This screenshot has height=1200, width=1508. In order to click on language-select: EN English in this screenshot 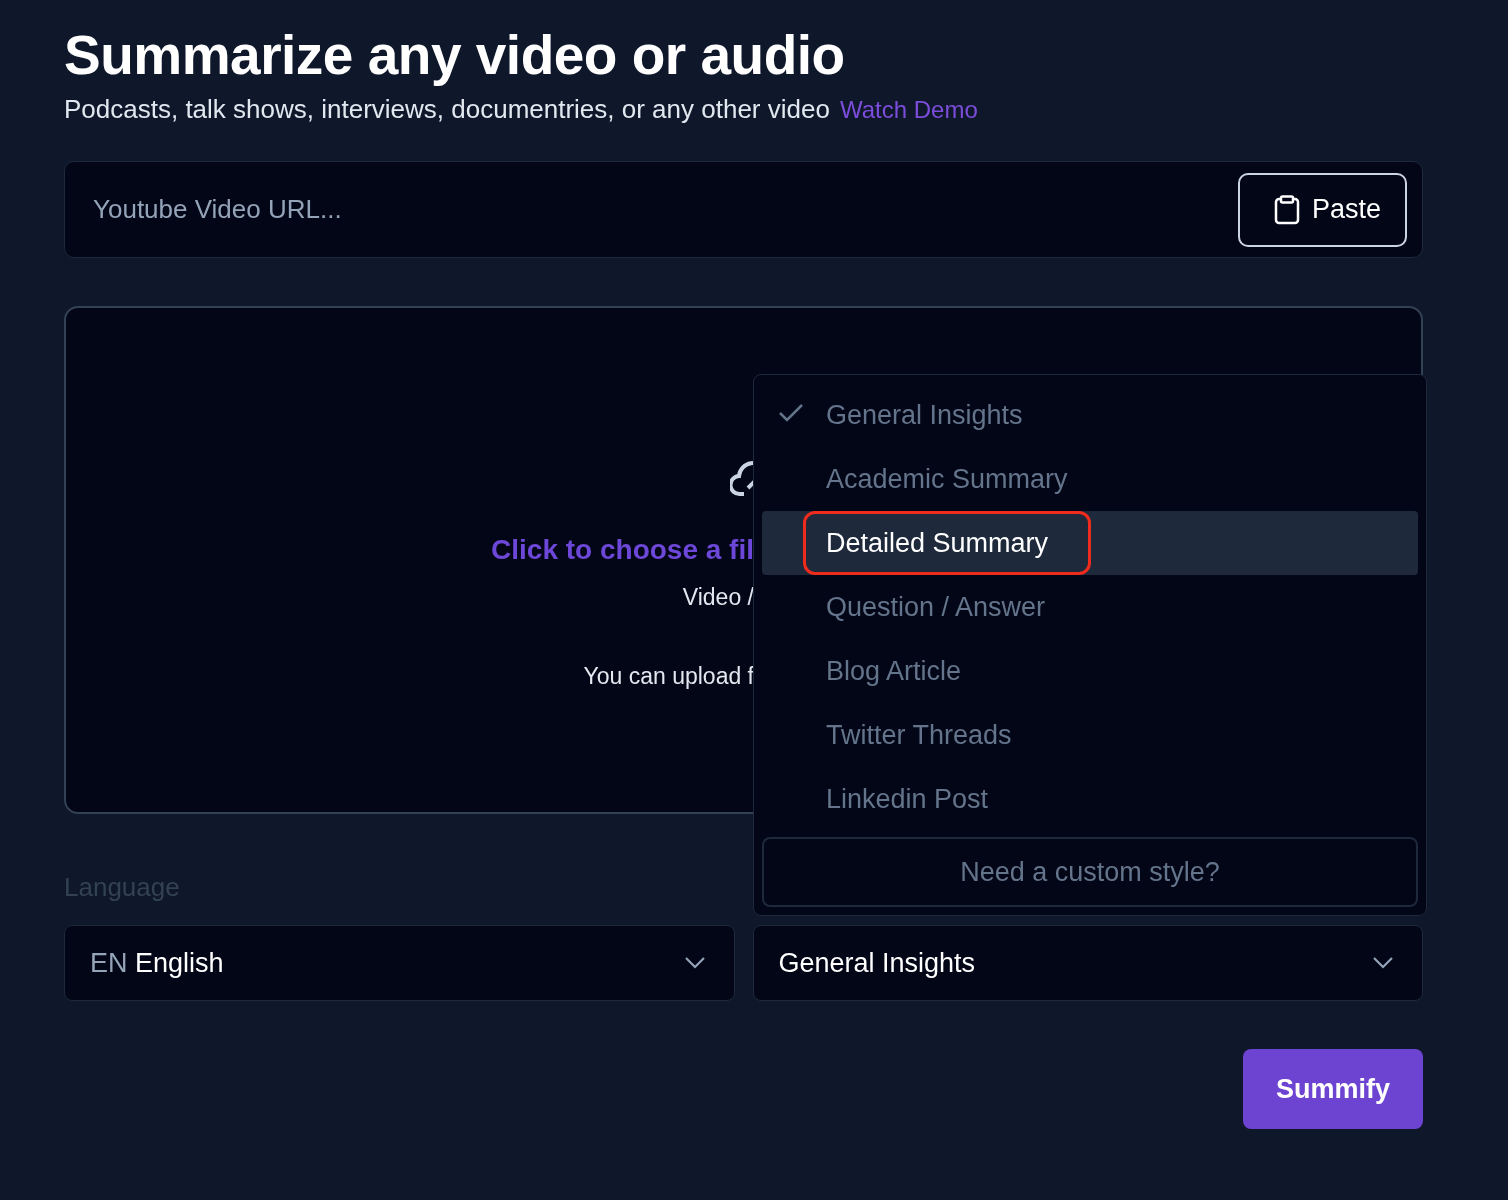, I will do `click(399, 963)`.